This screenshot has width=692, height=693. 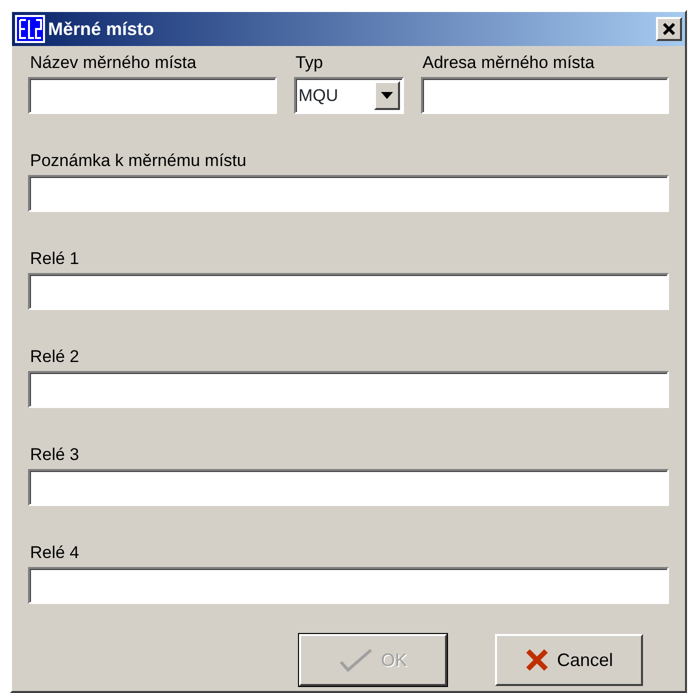 I want to click on field-label: Adresa měrného místa, so click(x=508, y=63).